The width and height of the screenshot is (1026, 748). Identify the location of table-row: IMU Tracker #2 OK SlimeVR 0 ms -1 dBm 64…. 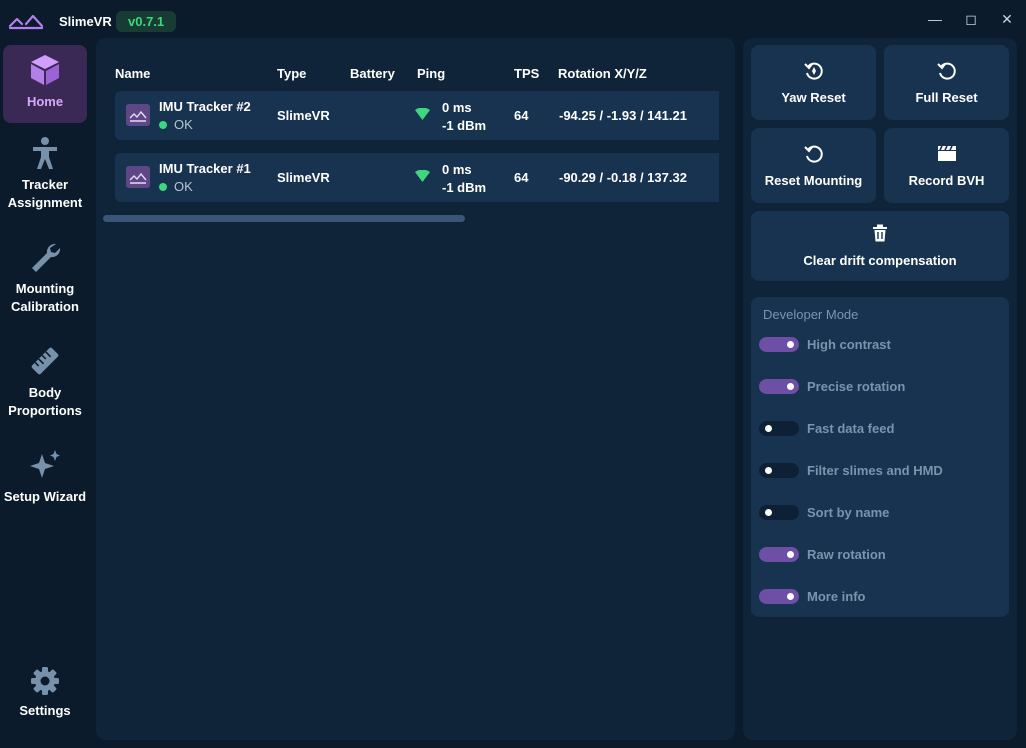
(417, 115).